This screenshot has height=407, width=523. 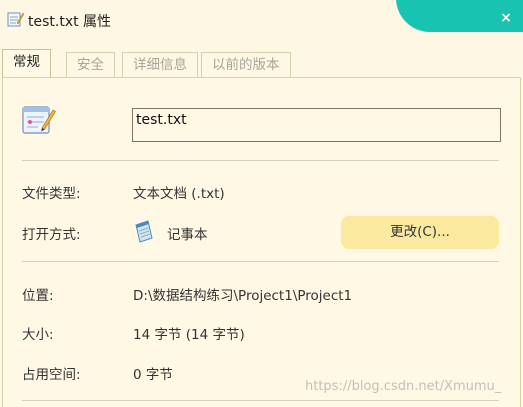 What do you see at coordinates (70, 22) in the screenshot?
I see `window-title: test.txt 属性` at bounding box center [70, 22].